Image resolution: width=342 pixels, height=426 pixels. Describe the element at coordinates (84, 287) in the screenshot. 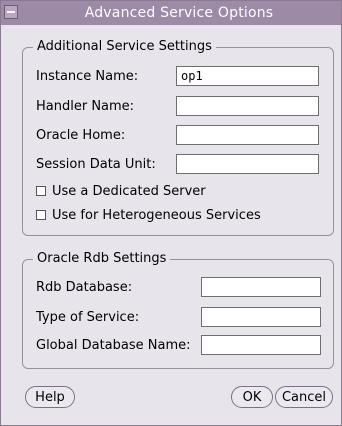

I see `rdb-database-label: Rdb Database:` at that location.